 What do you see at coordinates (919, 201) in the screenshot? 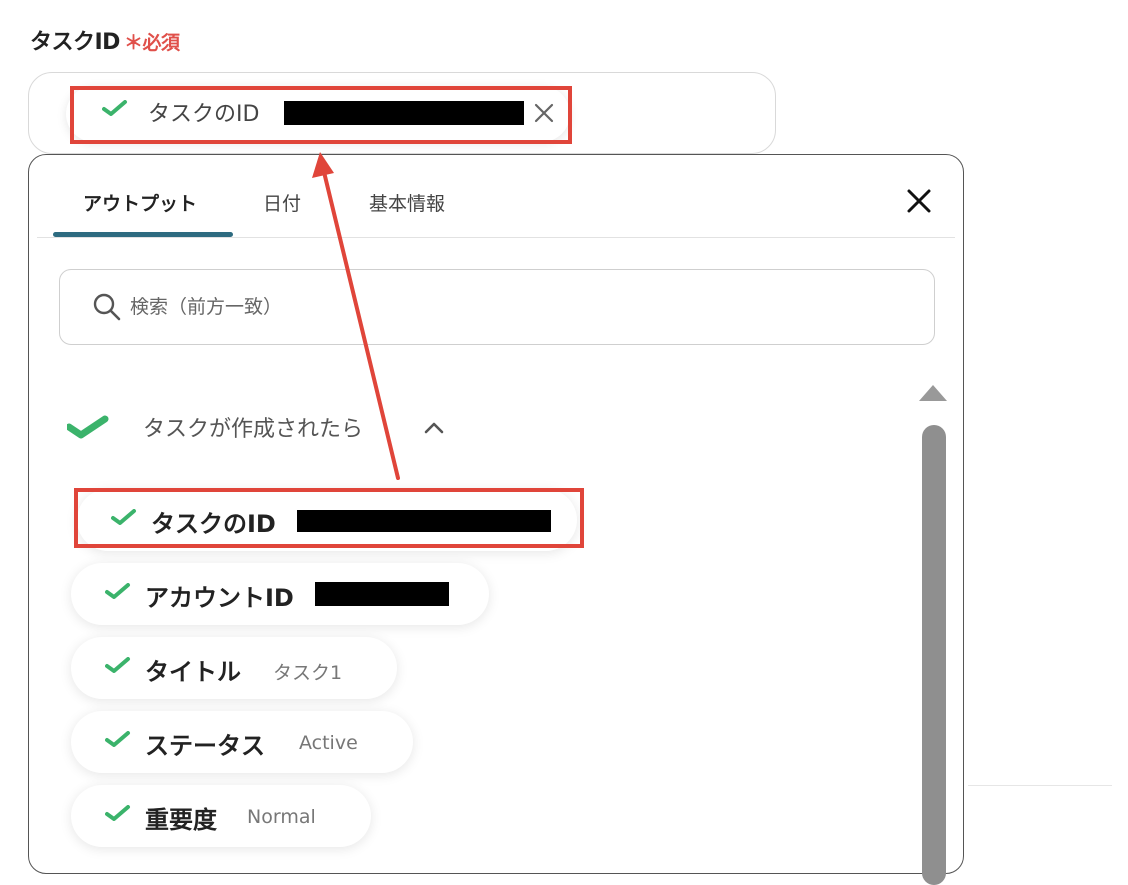
I see `close-icon` at bounding box center [919, 201].